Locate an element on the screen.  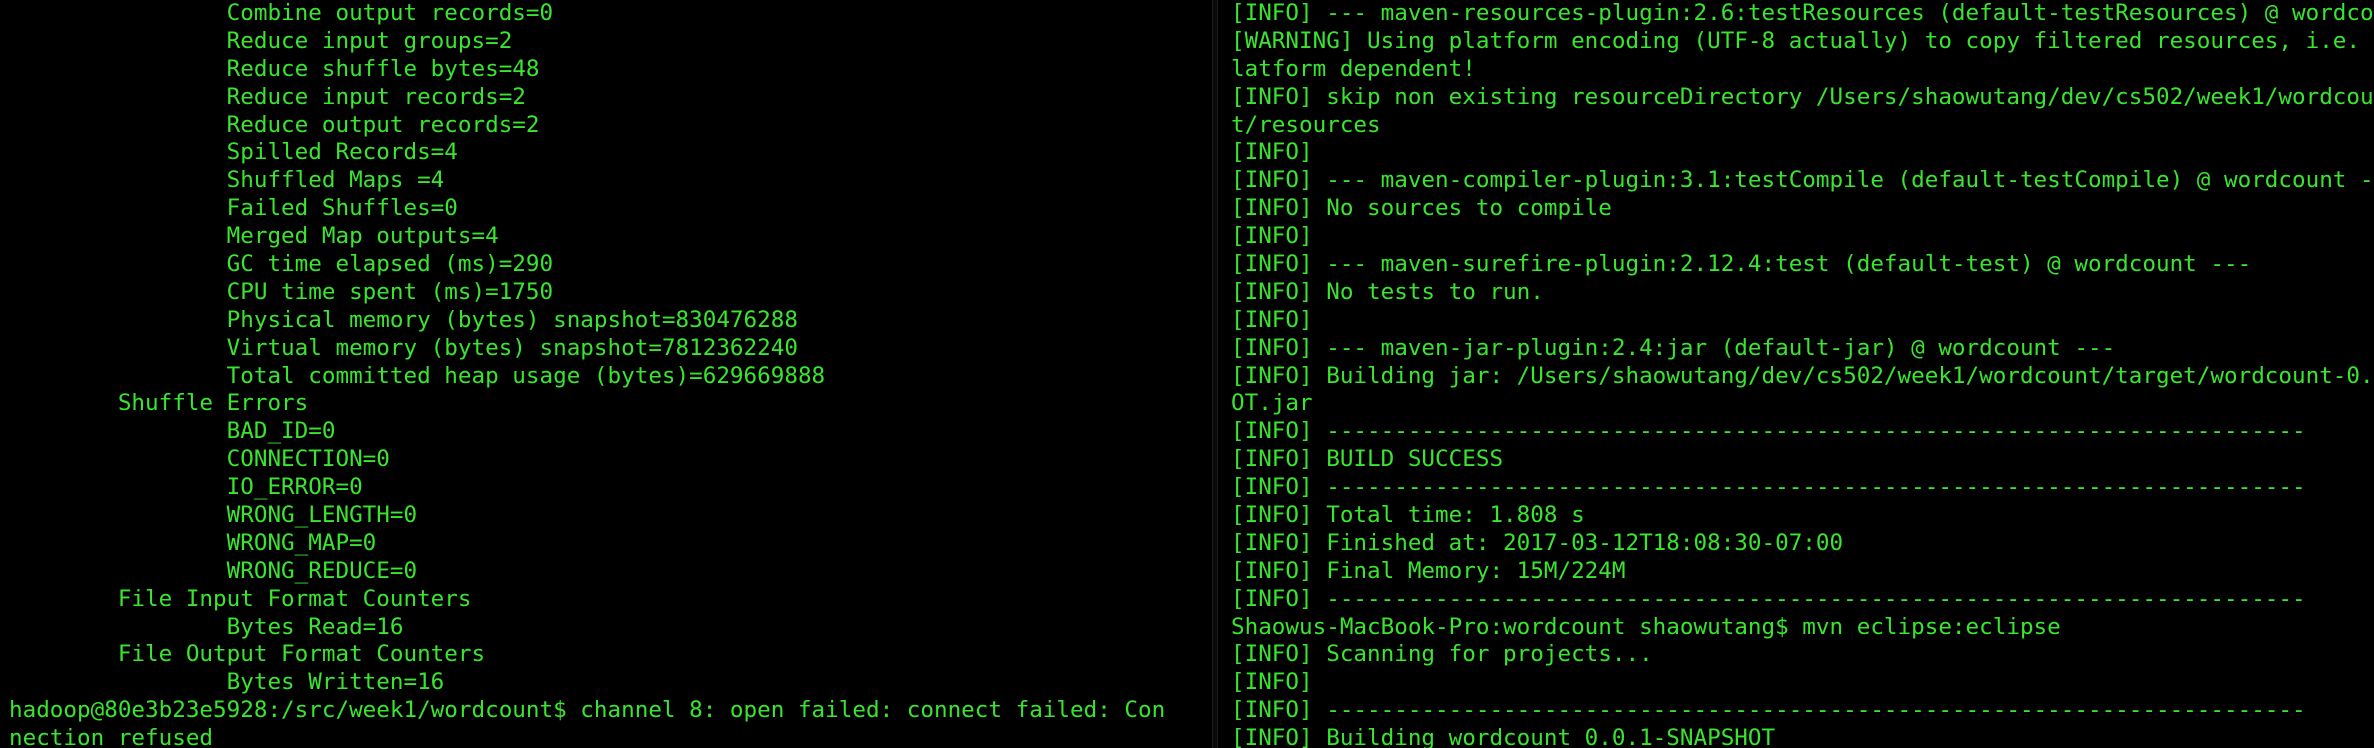
terminal-line: Reduce shuffle bytes=48 is located at coordinates (274, 68).